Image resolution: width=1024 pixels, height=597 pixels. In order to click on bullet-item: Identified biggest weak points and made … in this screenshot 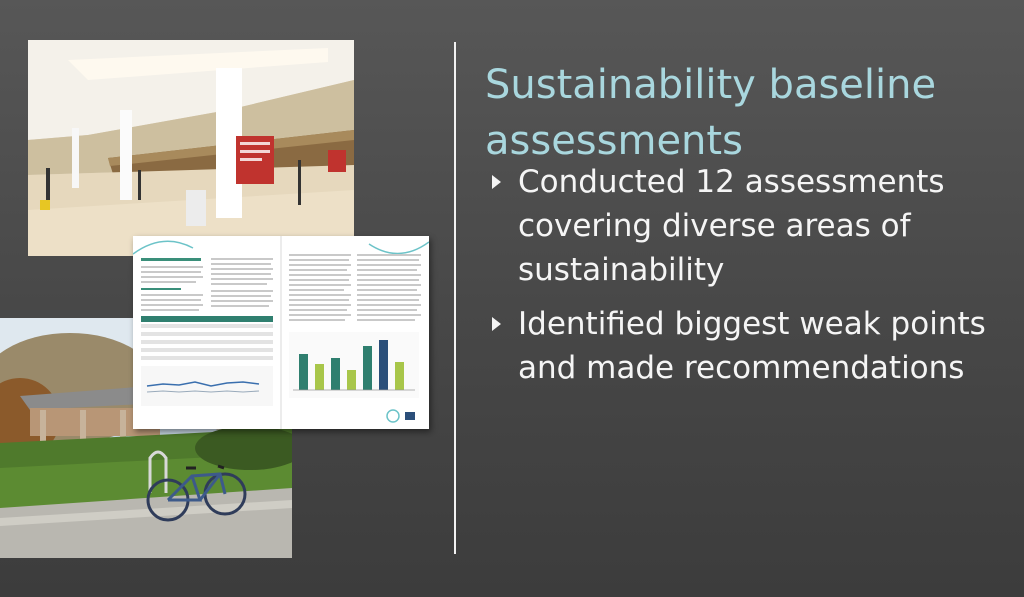, I will do `click(752, 346)`.